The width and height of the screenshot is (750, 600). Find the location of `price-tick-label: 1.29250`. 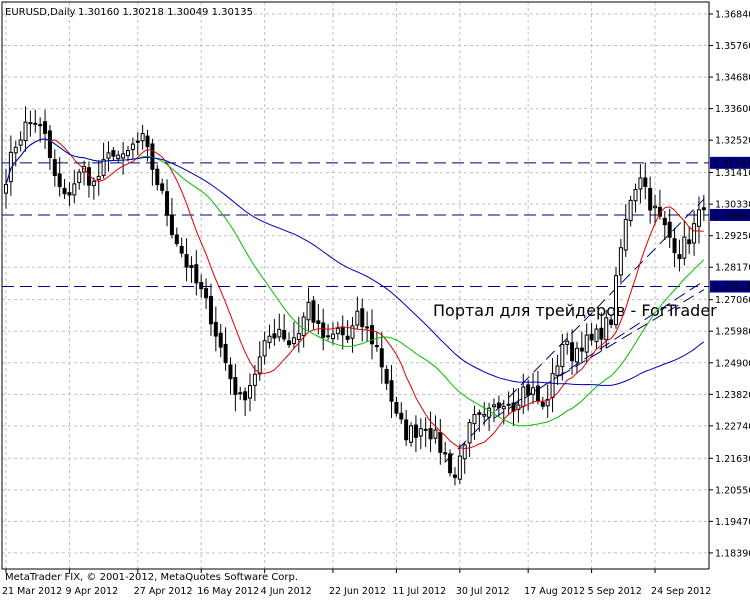

price-tick-label: 1.29250 is located at coordinates (732, 236).